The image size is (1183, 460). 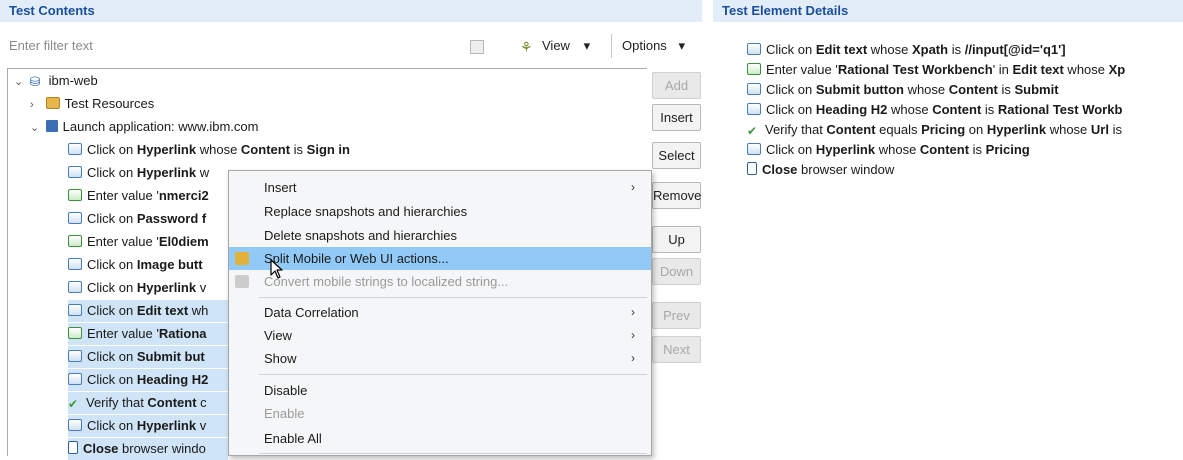 What do you see at coordinates (311, 312) in the screenshot?
I see `menu-label: Data Correlation` at bounding box center [311, 312].